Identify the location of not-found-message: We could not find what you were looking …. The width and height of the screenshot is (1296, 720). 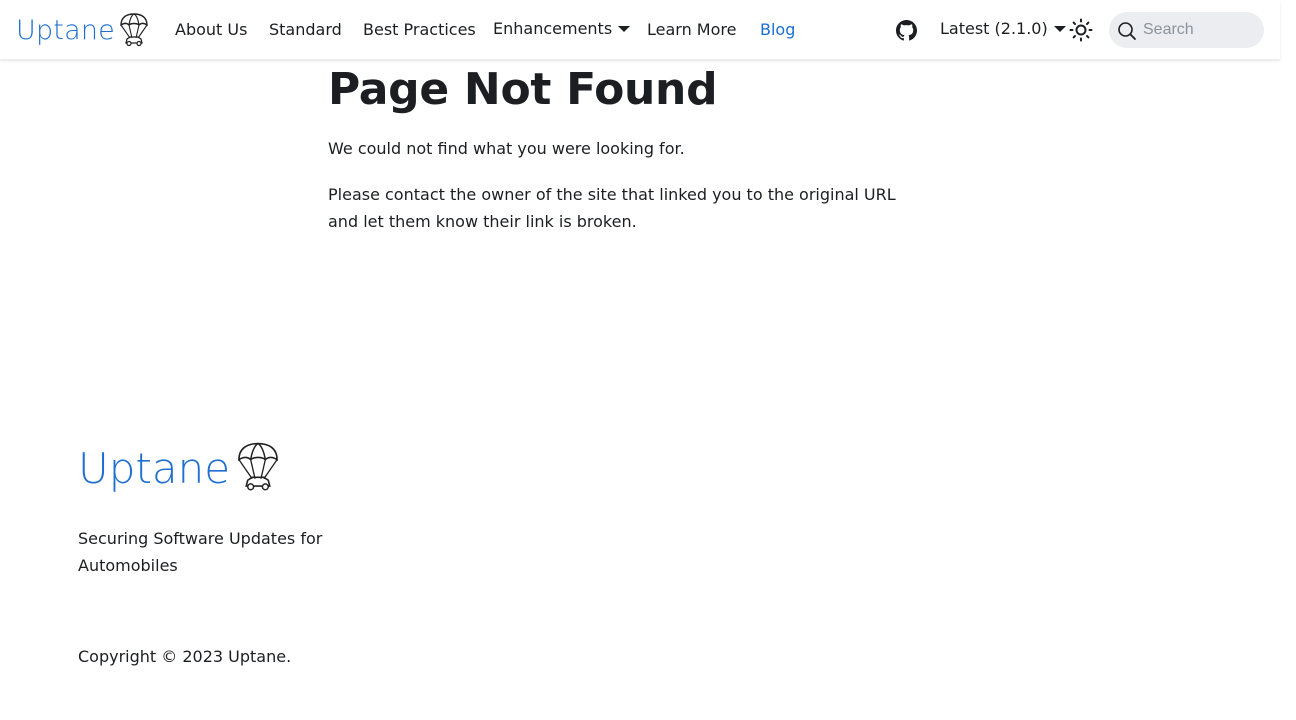
(506, 148).